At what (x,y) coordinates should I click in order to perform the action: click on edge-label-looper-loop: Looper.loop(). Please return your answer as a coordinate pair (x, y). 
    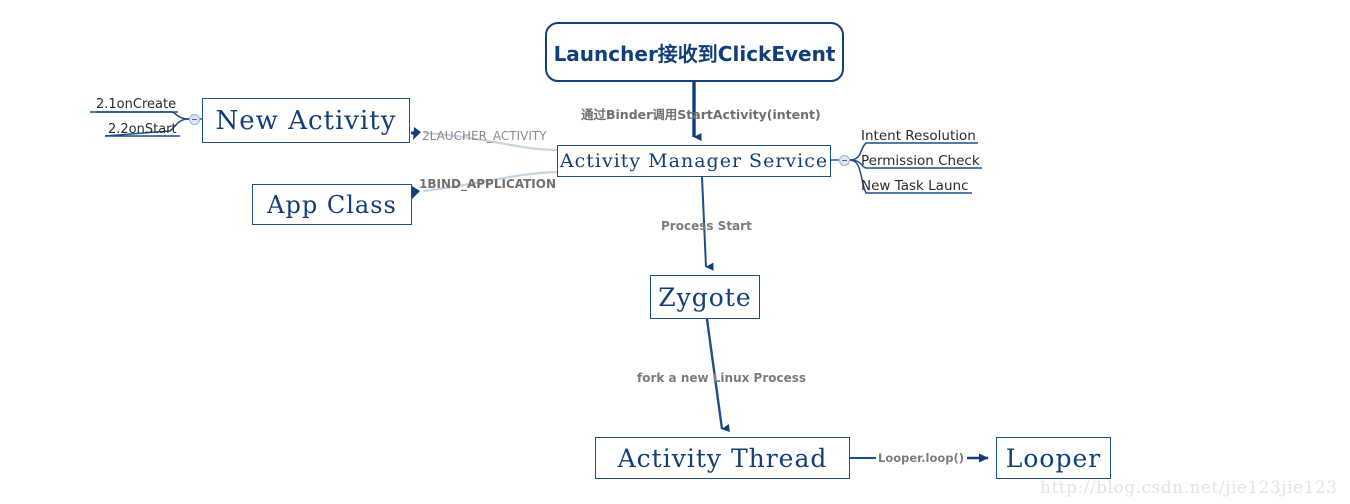
    Looking at the image, I should click on (921, 458).